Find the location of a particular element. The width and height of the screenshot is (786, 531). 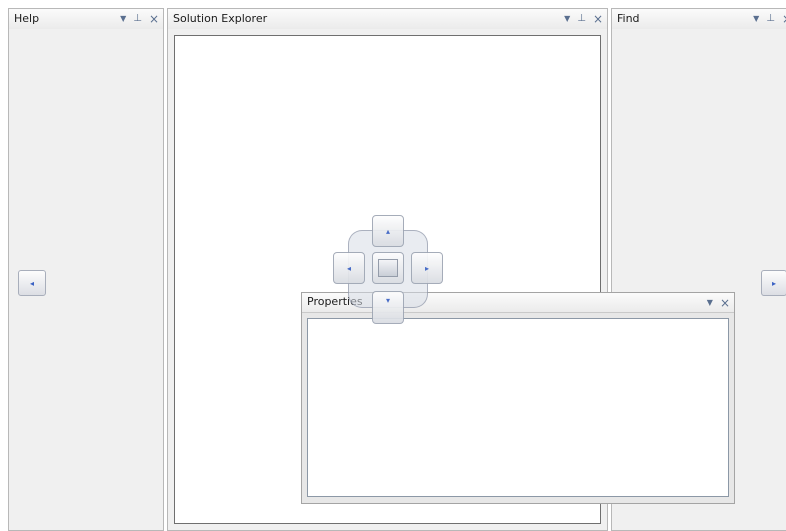

dock-guide-center-button is located at coordinates (388, 268).